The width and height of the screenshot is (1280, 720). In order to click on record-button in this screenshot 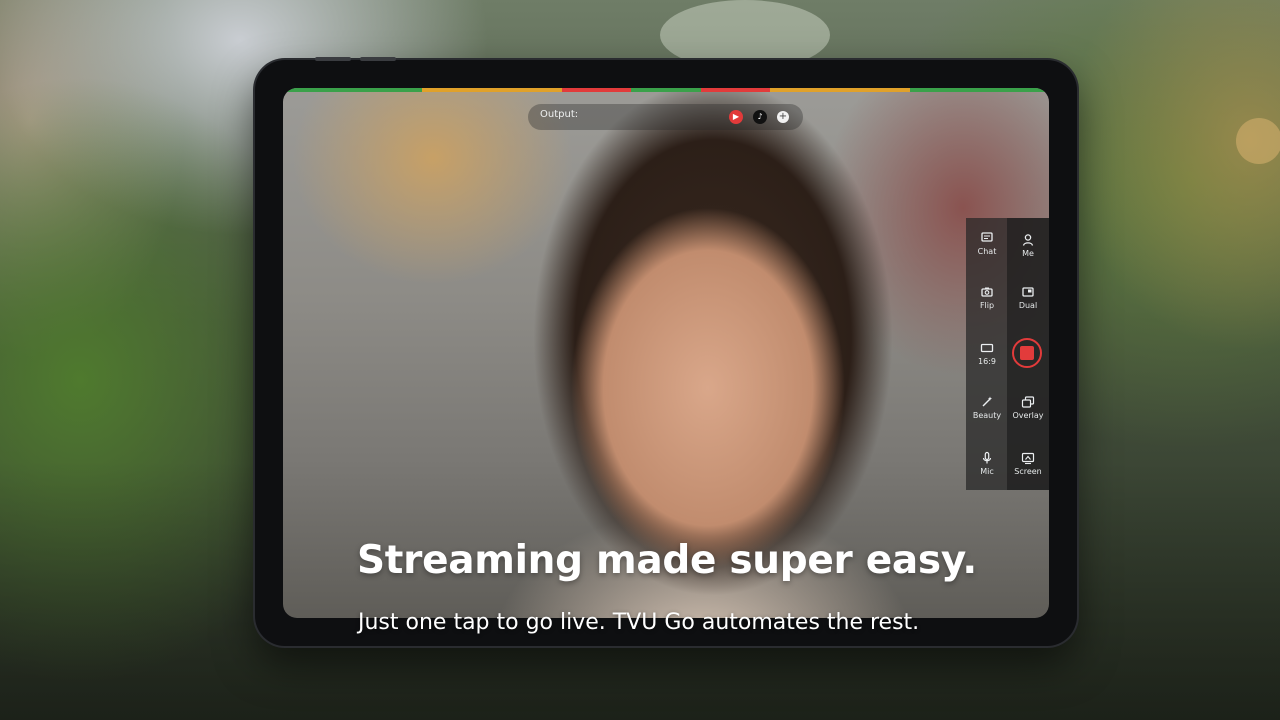, I will do `click(1027, 353)`.